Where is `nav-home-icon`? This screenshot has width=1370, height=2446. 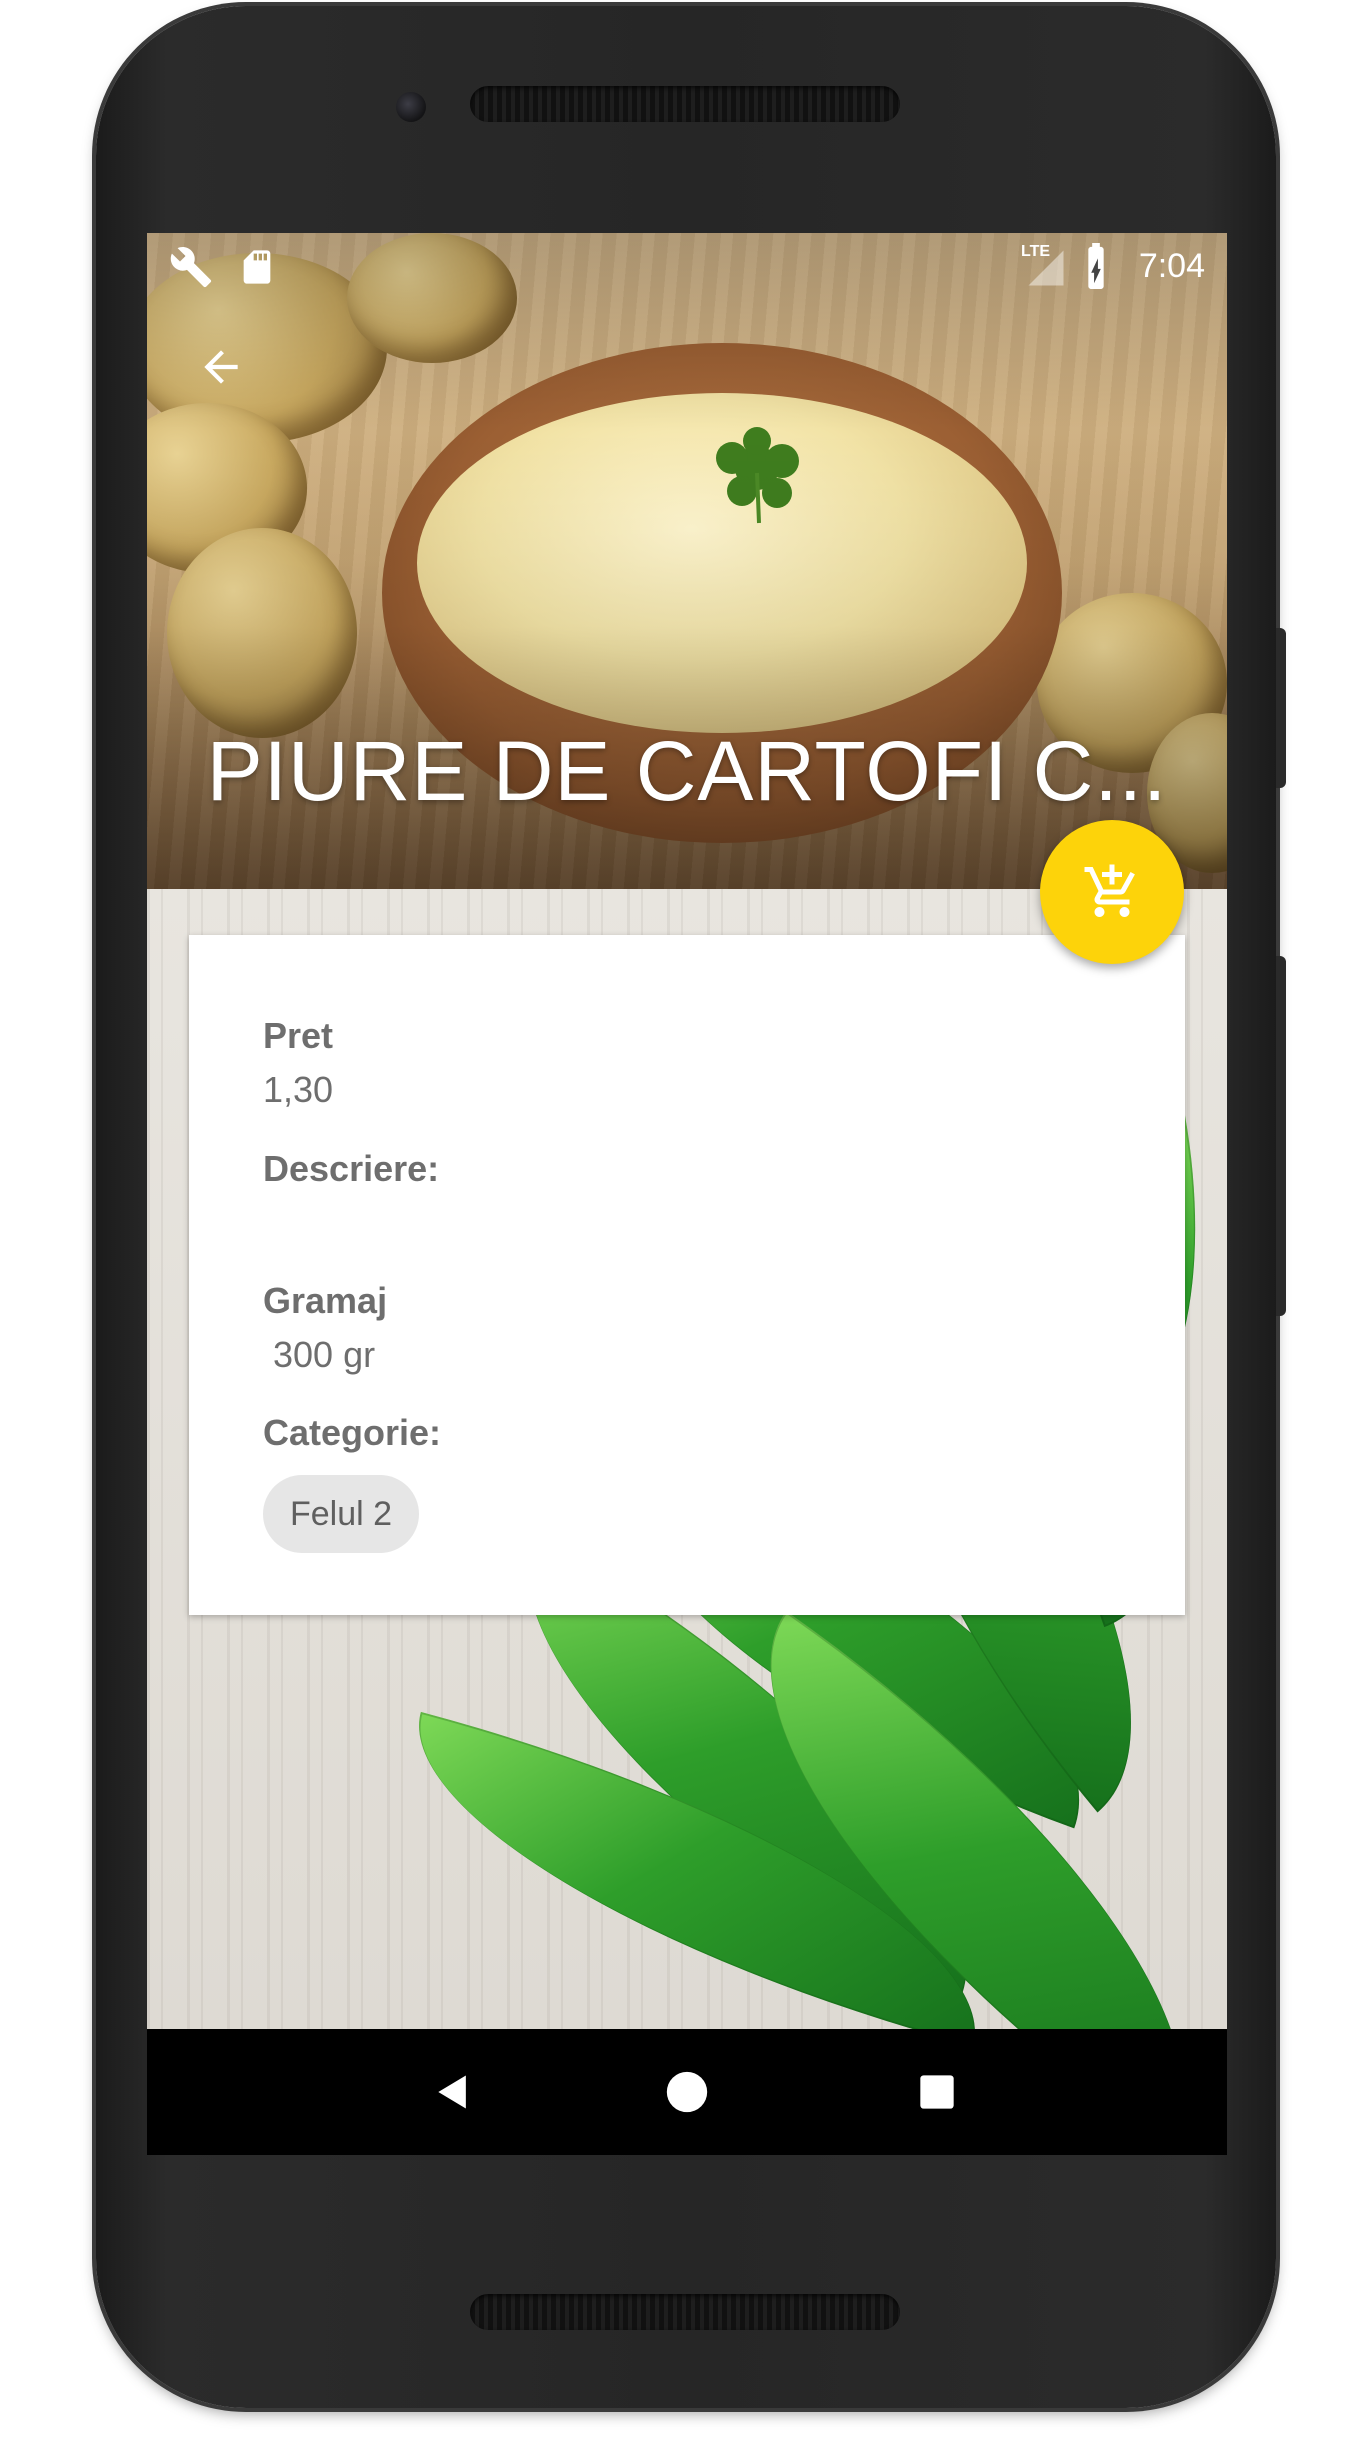 nav-home-icon is located at coordinates (687, 2092).